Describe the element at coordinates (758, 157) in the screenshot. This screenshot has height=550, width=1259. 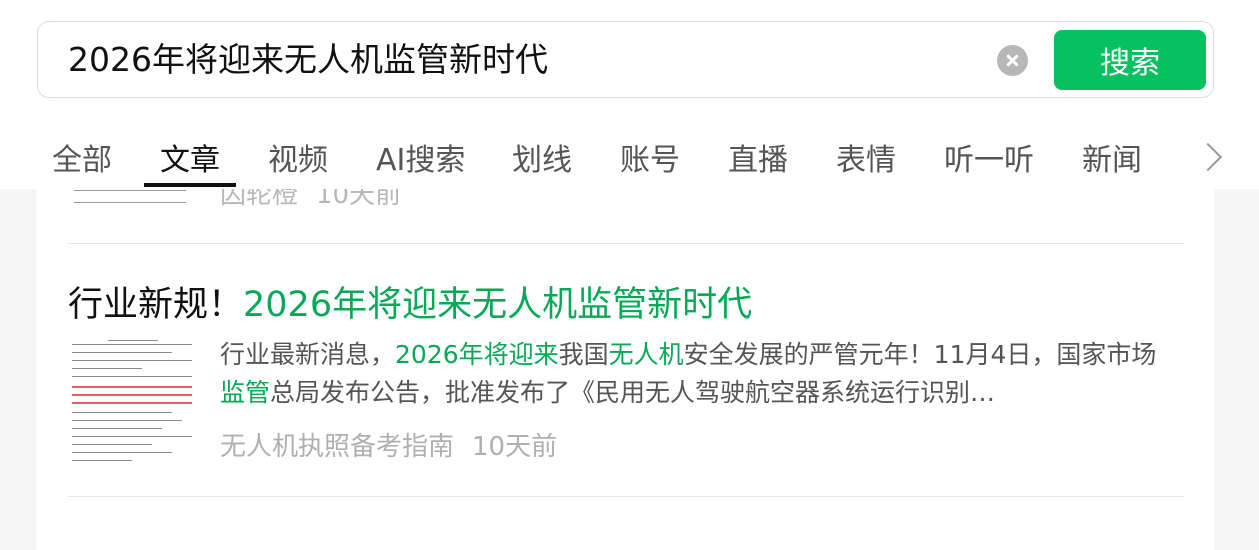
I see `tab-live: 直播` at that location.